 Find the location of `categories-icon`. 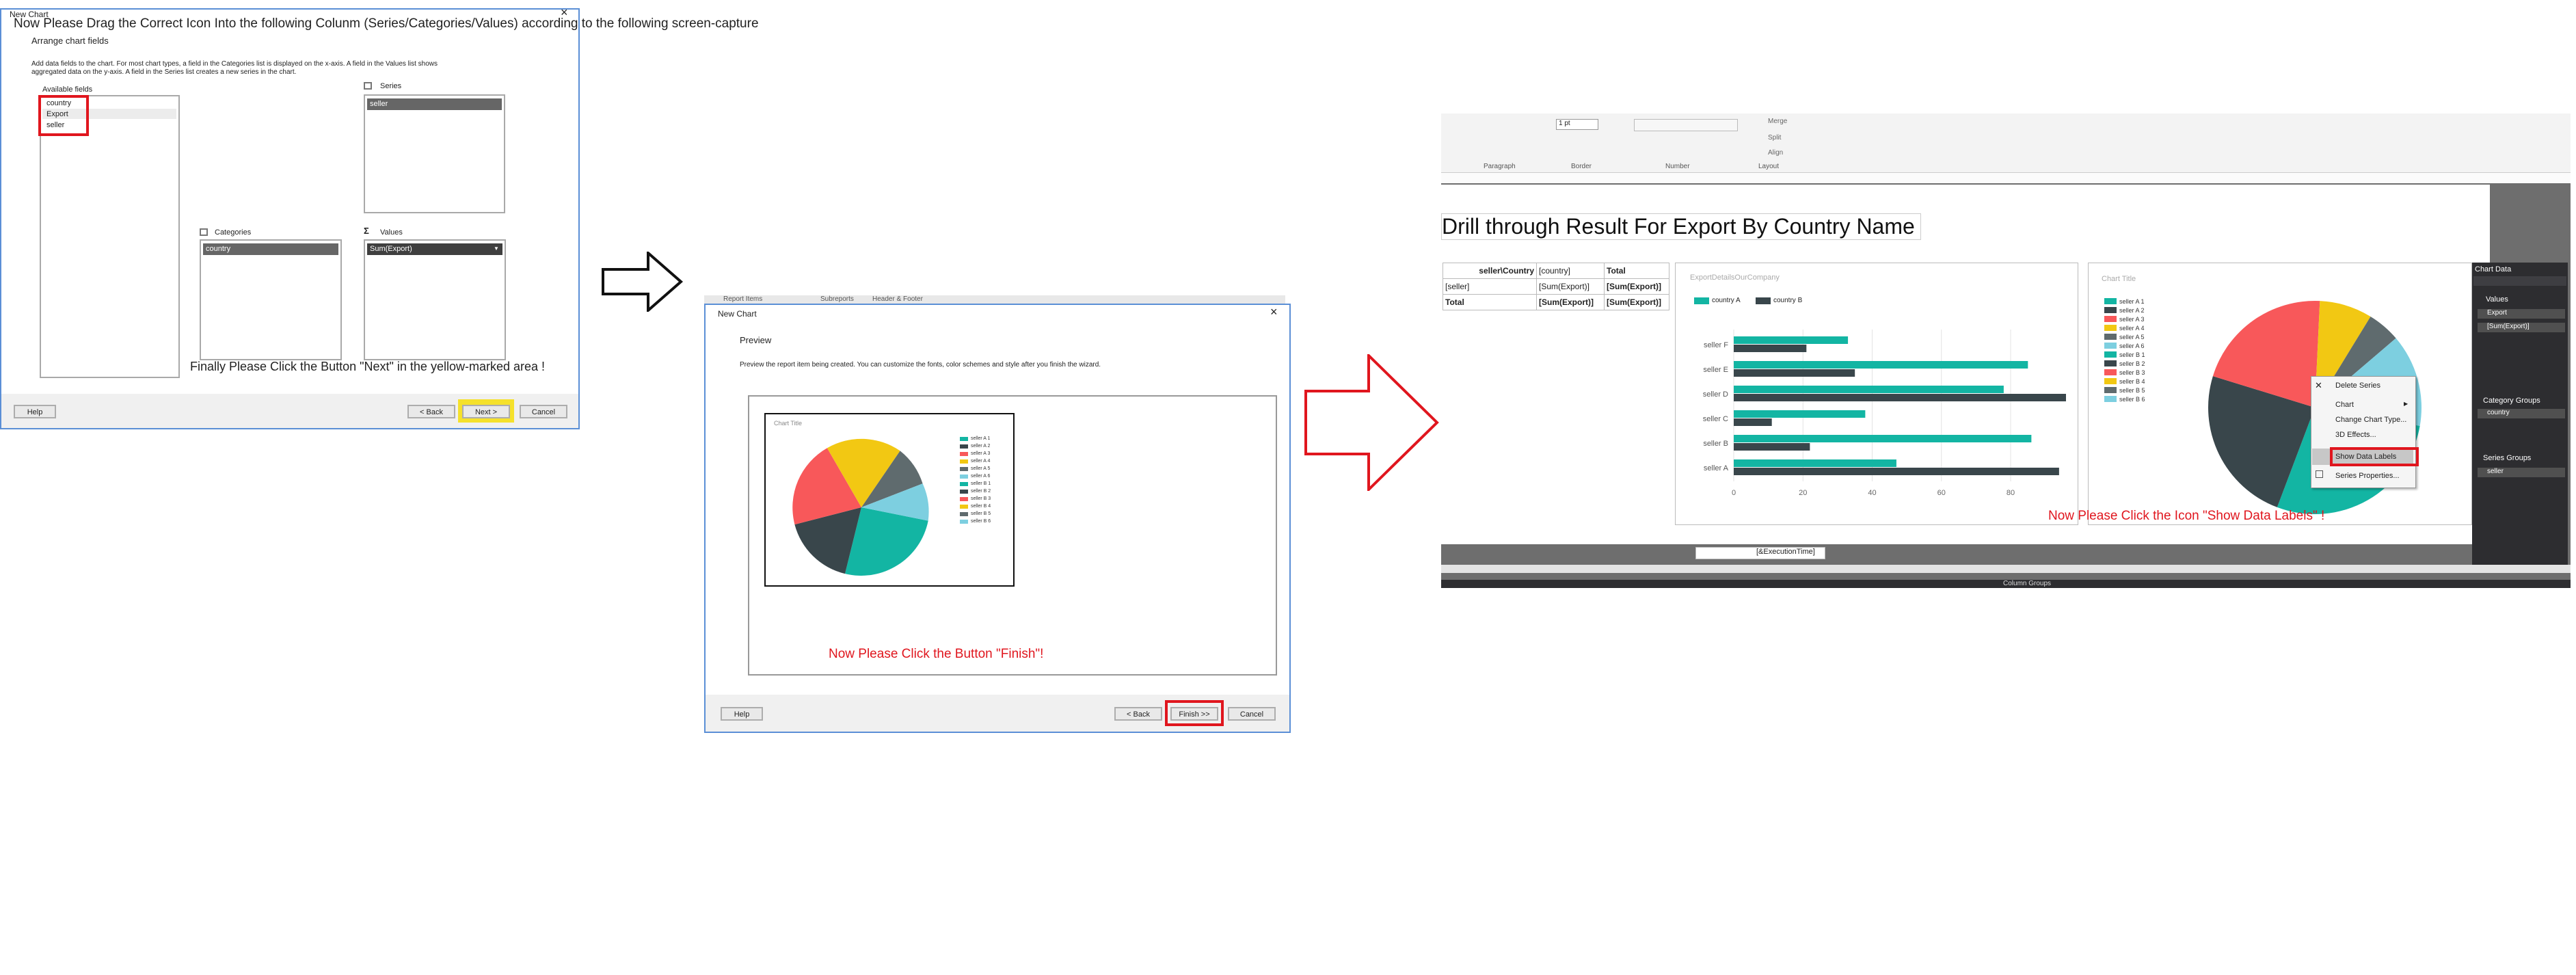

categories-icon is located at coordinates (204, 232).